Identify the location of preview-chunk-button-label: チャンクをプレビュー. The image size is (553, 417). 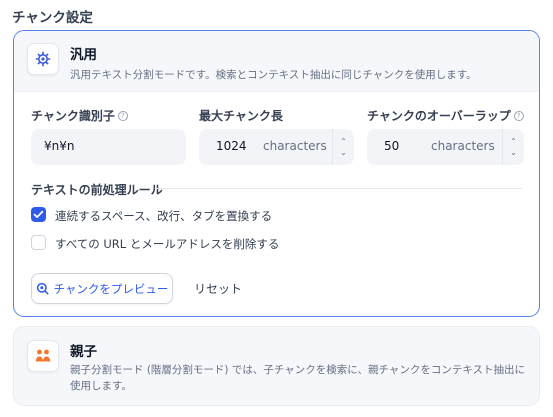
(111, 288).